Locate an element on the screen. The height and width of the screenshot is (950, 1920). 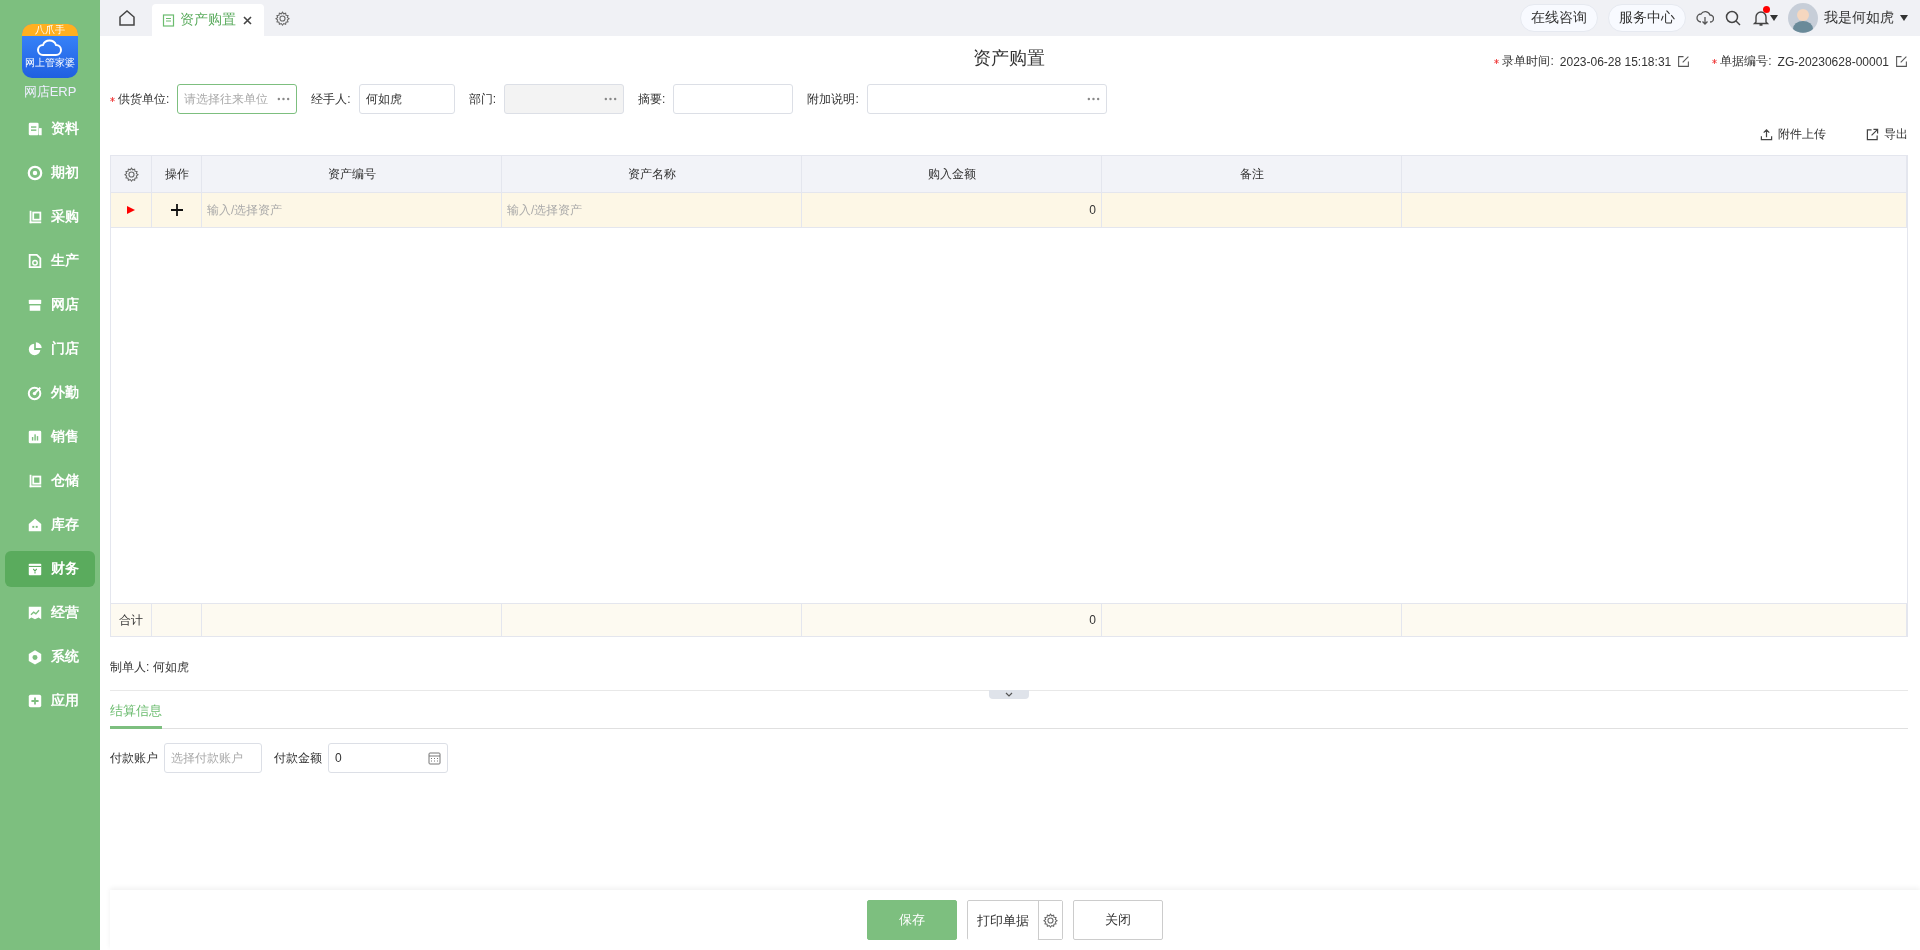
column-settings-icon is located at coordinates (131, 174).